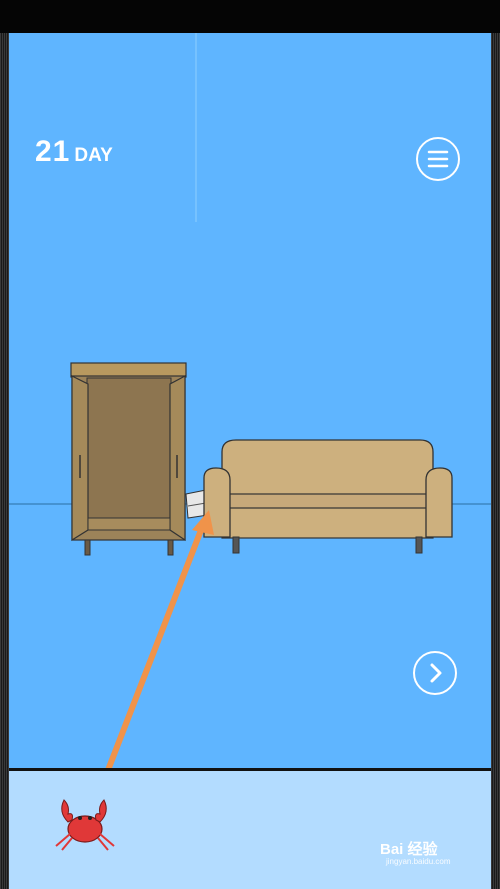 The width and height of the screenshot is (500, 889). Describe the element at coordinates (409, 849) in the screenshot. I see `watermark-brand: Bai 经验` at that location.